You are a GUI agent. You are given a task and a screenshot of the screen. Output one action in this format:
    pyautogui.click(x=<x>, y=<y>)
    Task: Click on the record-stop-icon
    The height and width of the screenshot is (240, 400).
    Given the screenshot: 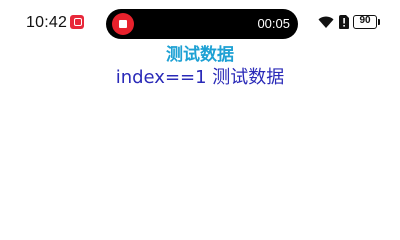 What is the action you would take?
    pyautogui.click(x=123, y=24)
    